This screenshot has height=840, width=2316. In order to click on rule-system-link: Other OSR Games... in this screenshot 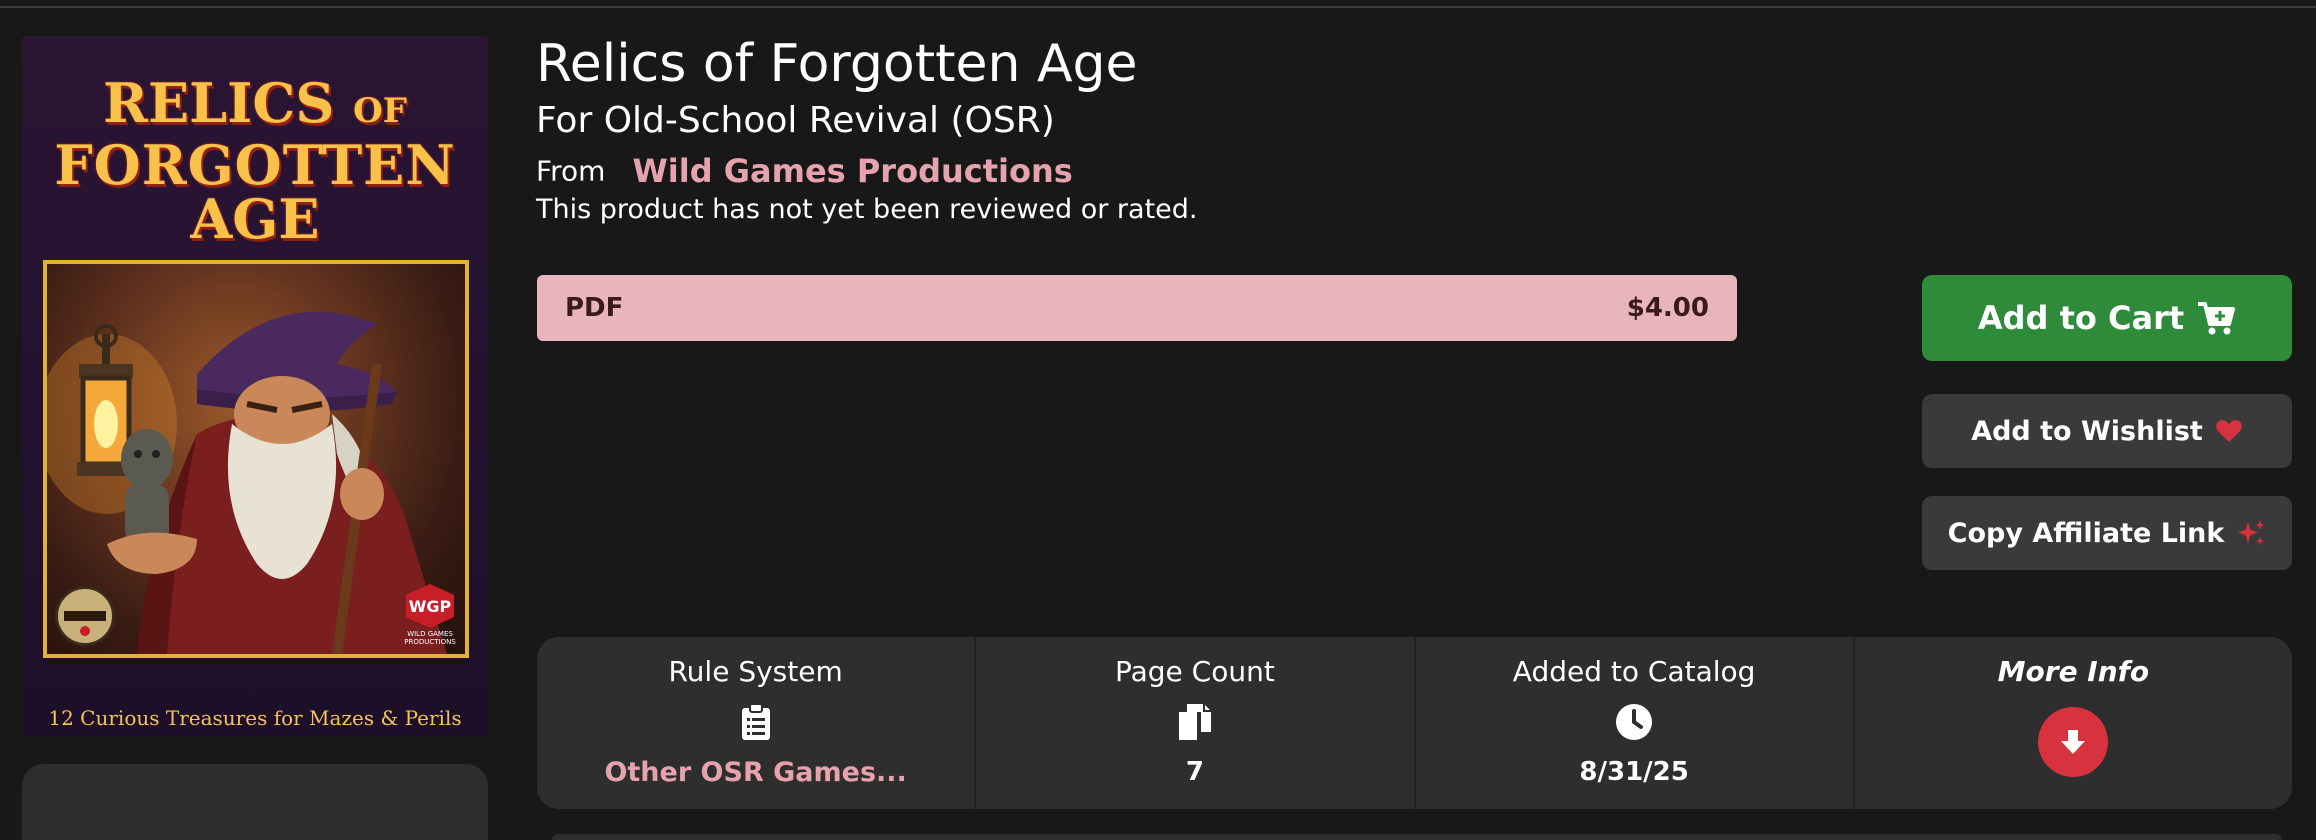, I will do `click(755, 772)`.